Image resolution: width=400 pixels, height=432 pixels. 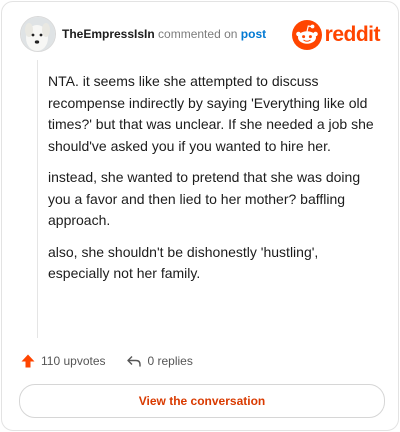 What do you see at coordinates (306, 35) in the screenshot?
I see `reddit-snoo-icon` at bounding box center [306, 35].